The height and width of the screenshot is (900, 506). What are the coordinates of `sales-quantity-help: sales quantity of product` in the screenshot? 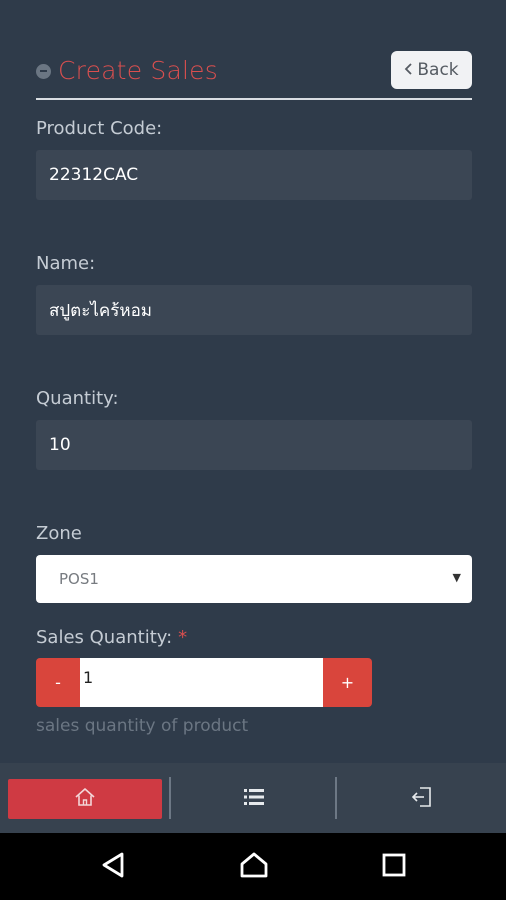 It's located at (142, 726).